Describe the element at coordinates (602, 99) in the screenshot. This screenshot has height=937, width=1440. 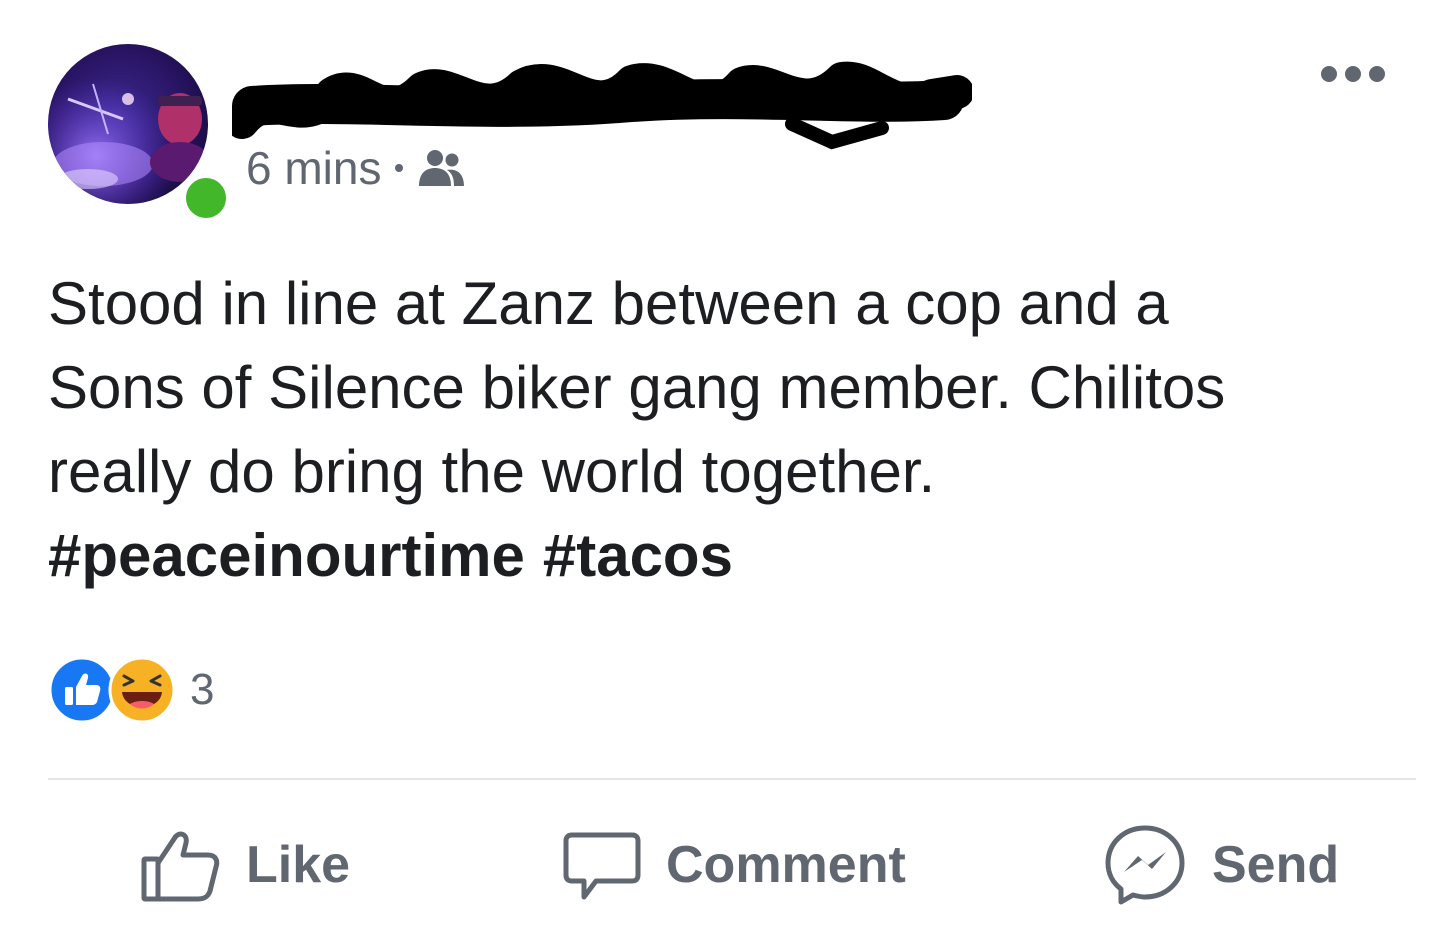
I see `author-name-redacted` at that location.